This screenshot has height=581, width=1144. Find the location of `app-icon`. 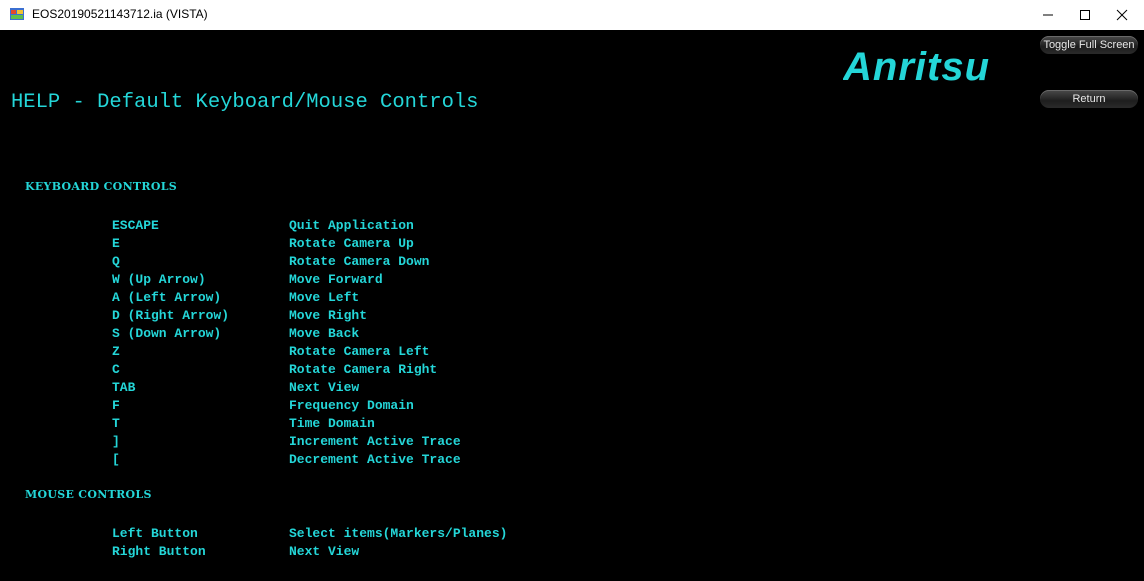

app-icon is located at coordinates (17, 14).